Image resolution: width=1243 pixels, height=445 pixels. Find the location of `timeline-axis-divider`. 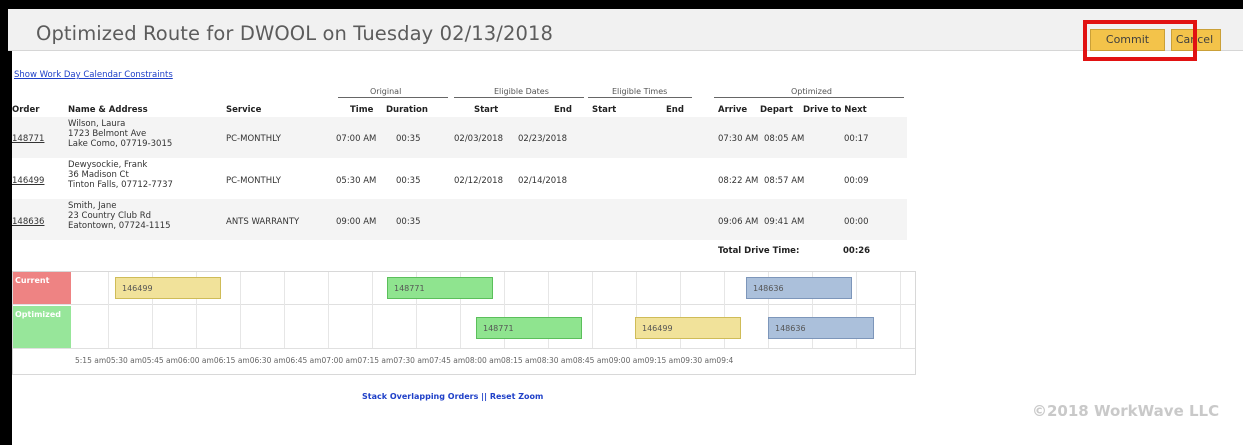

timeline-axis-divider is located at coordinates (464, 348).